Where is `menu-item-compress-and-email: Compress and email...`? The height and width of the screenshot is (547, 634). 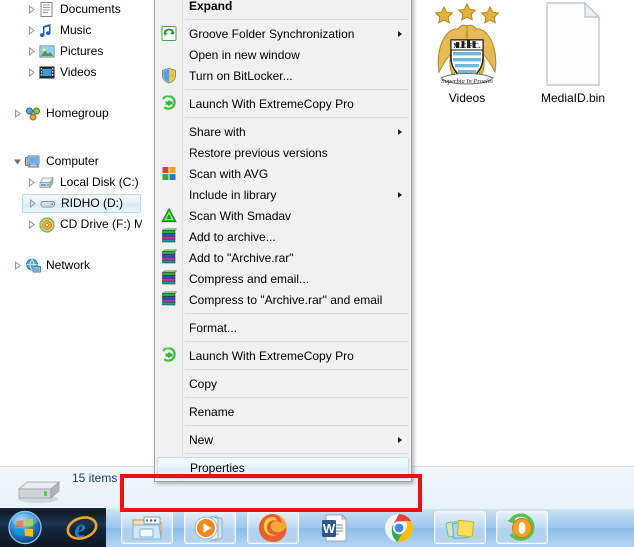 menu-item-compress-and-email: Compress and email... is located at coordinates (283, 278).